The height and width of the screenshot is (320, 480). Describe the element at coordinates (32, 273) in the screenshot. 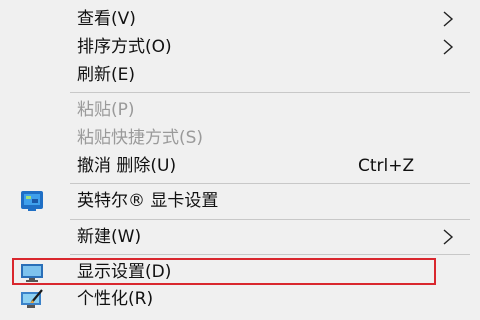

I see `display-settings-icon` at that location.